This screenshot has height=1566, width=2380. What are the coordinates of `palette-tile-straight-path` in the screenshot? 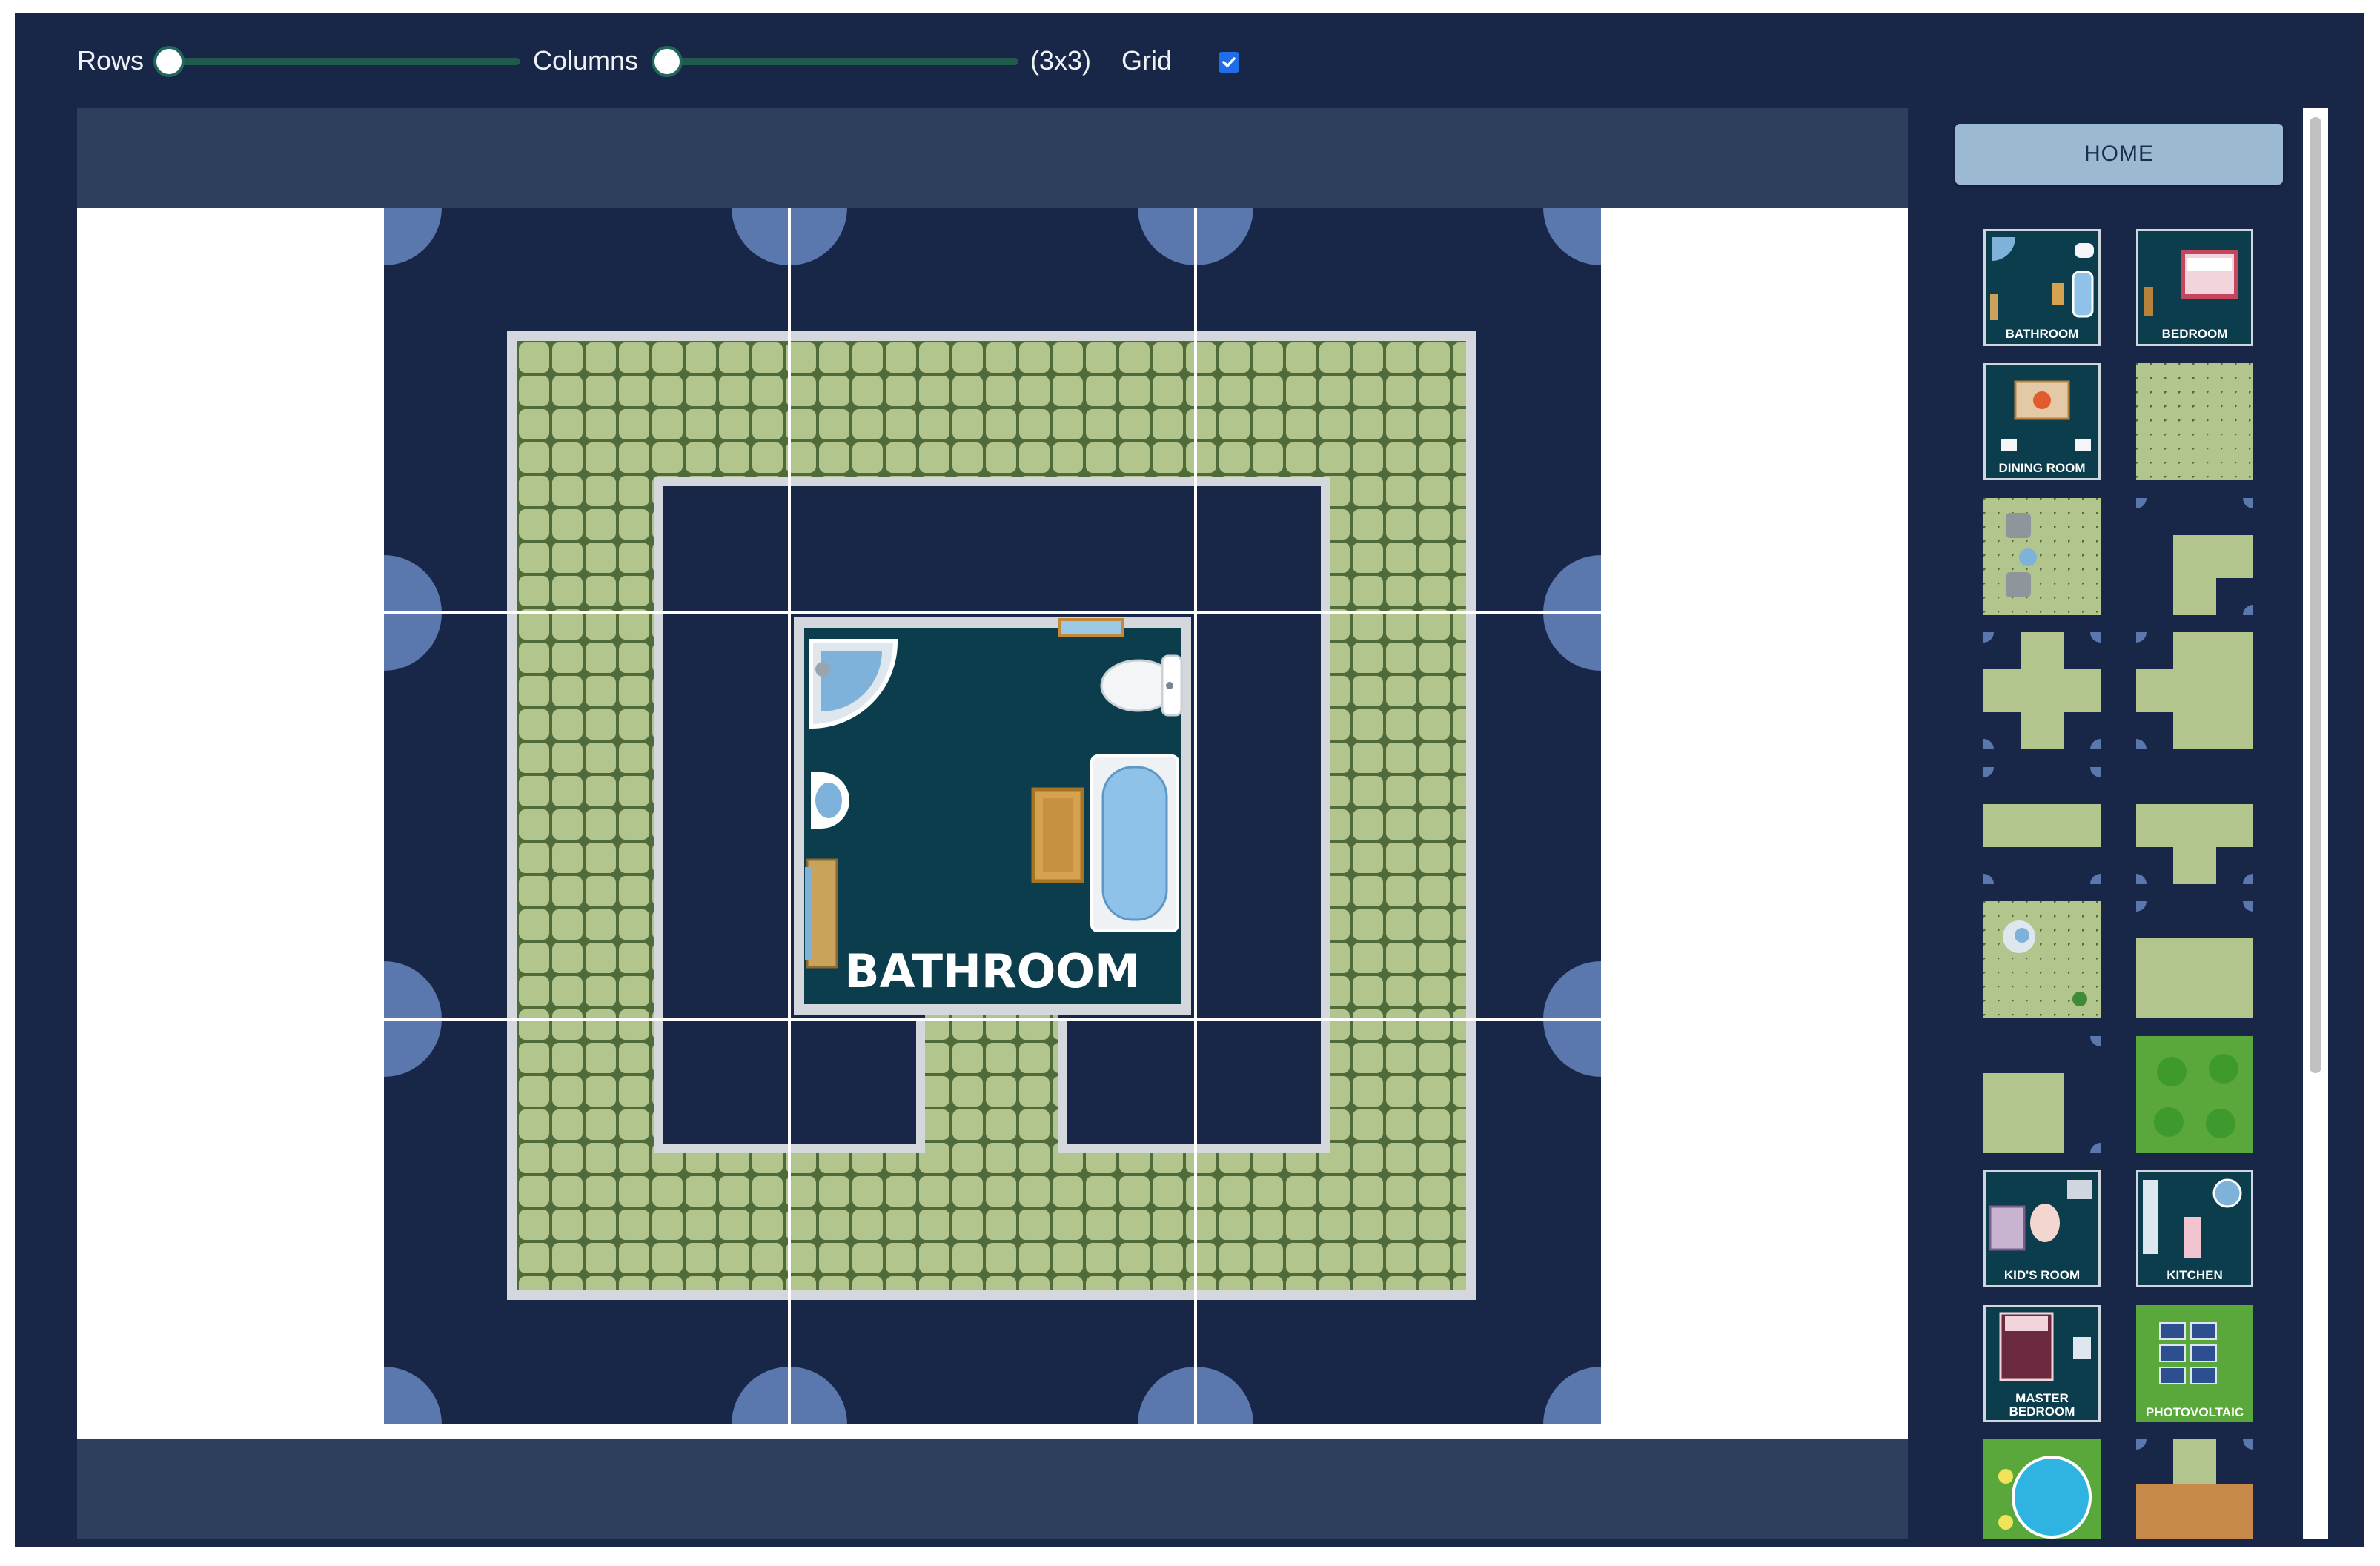 It's located at (2042, 825).